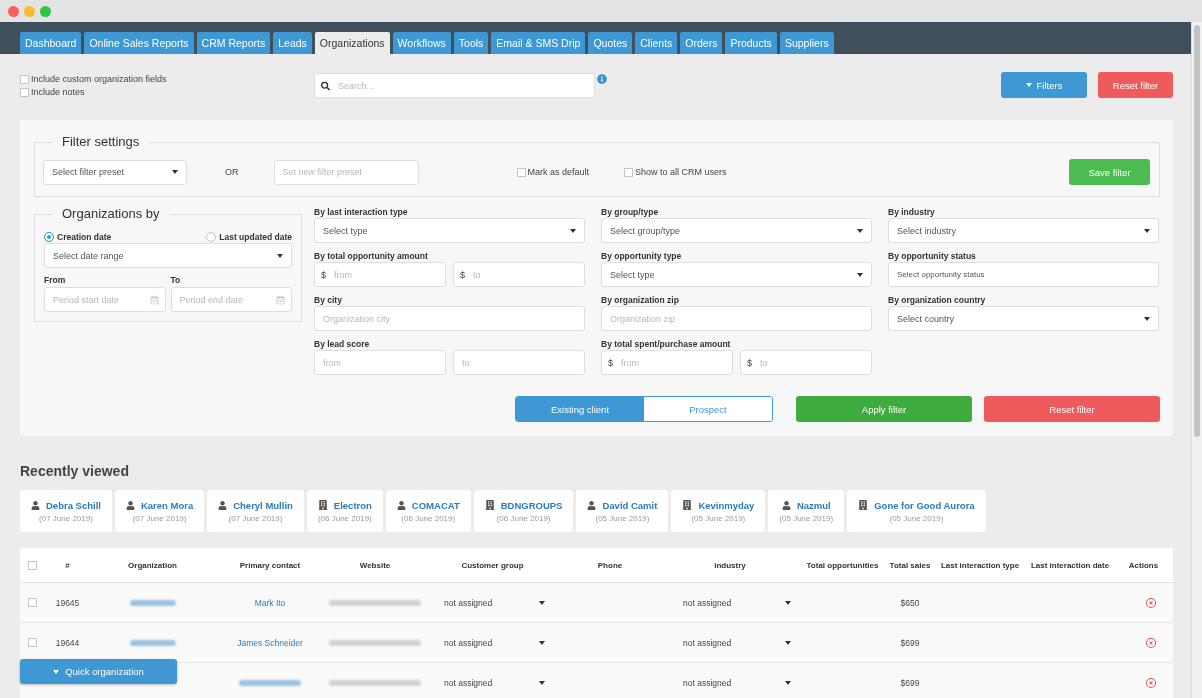 The width and height of the screenshot is (1202, 698). I want to click on preset-select: Select filter preset, so click(115, 172).